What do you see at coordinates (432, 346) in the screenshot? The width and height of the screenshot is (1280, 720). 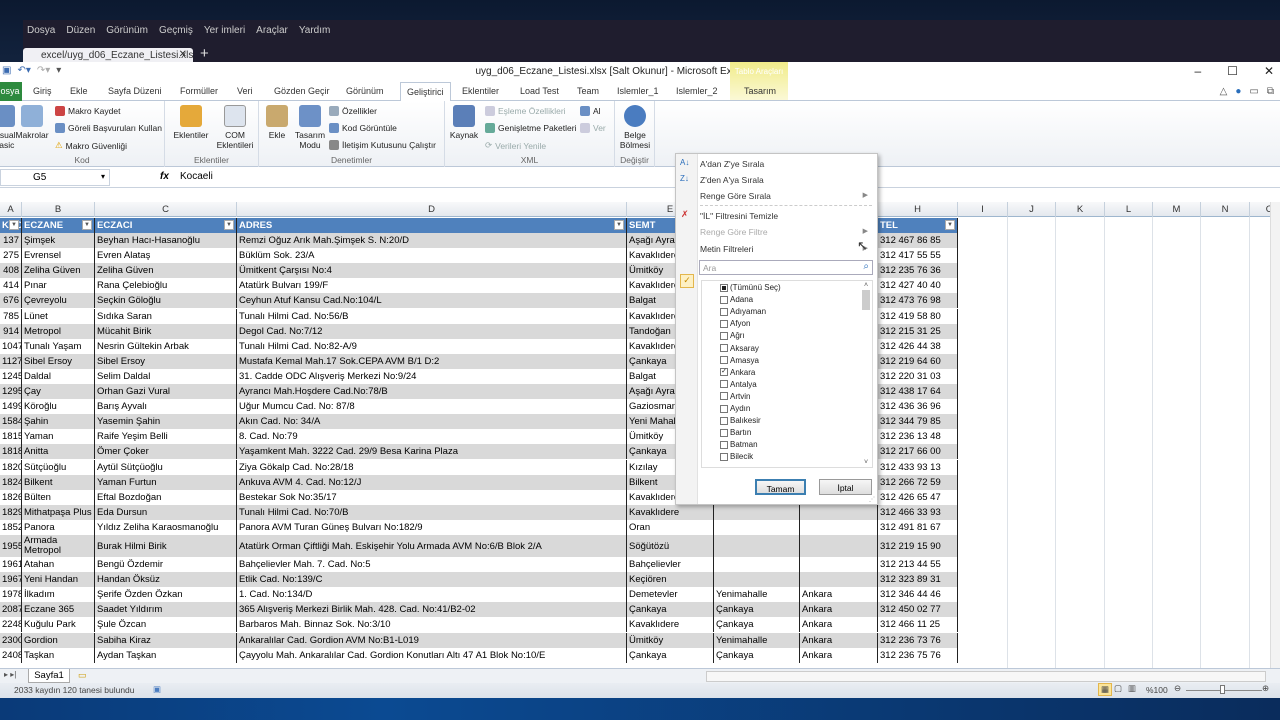 I see `cell-adres: Tunalı Hilmi Cad. No:82-A/9` at bounding box center [432, 346].